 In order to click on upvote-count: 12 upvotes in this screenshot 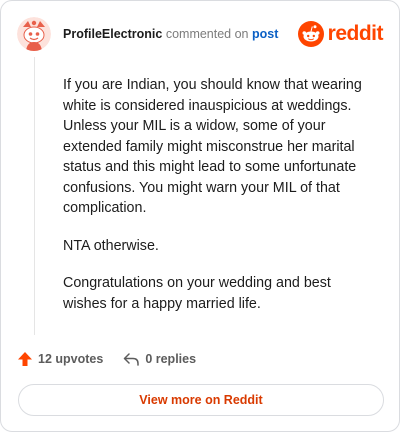, I will do `click(71, 359)`.